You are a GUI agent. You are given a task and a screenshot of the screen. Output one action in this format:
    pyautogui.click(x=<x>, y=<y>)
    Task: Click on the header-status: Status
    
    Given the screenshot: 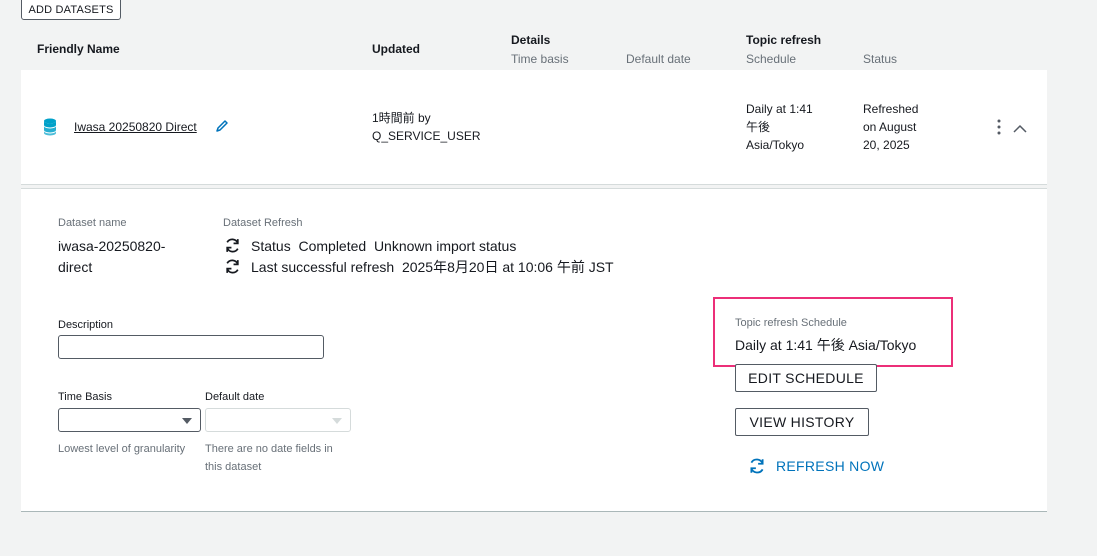 What is the action you would take?
    pyautogui.click(x=880, y=59)
    